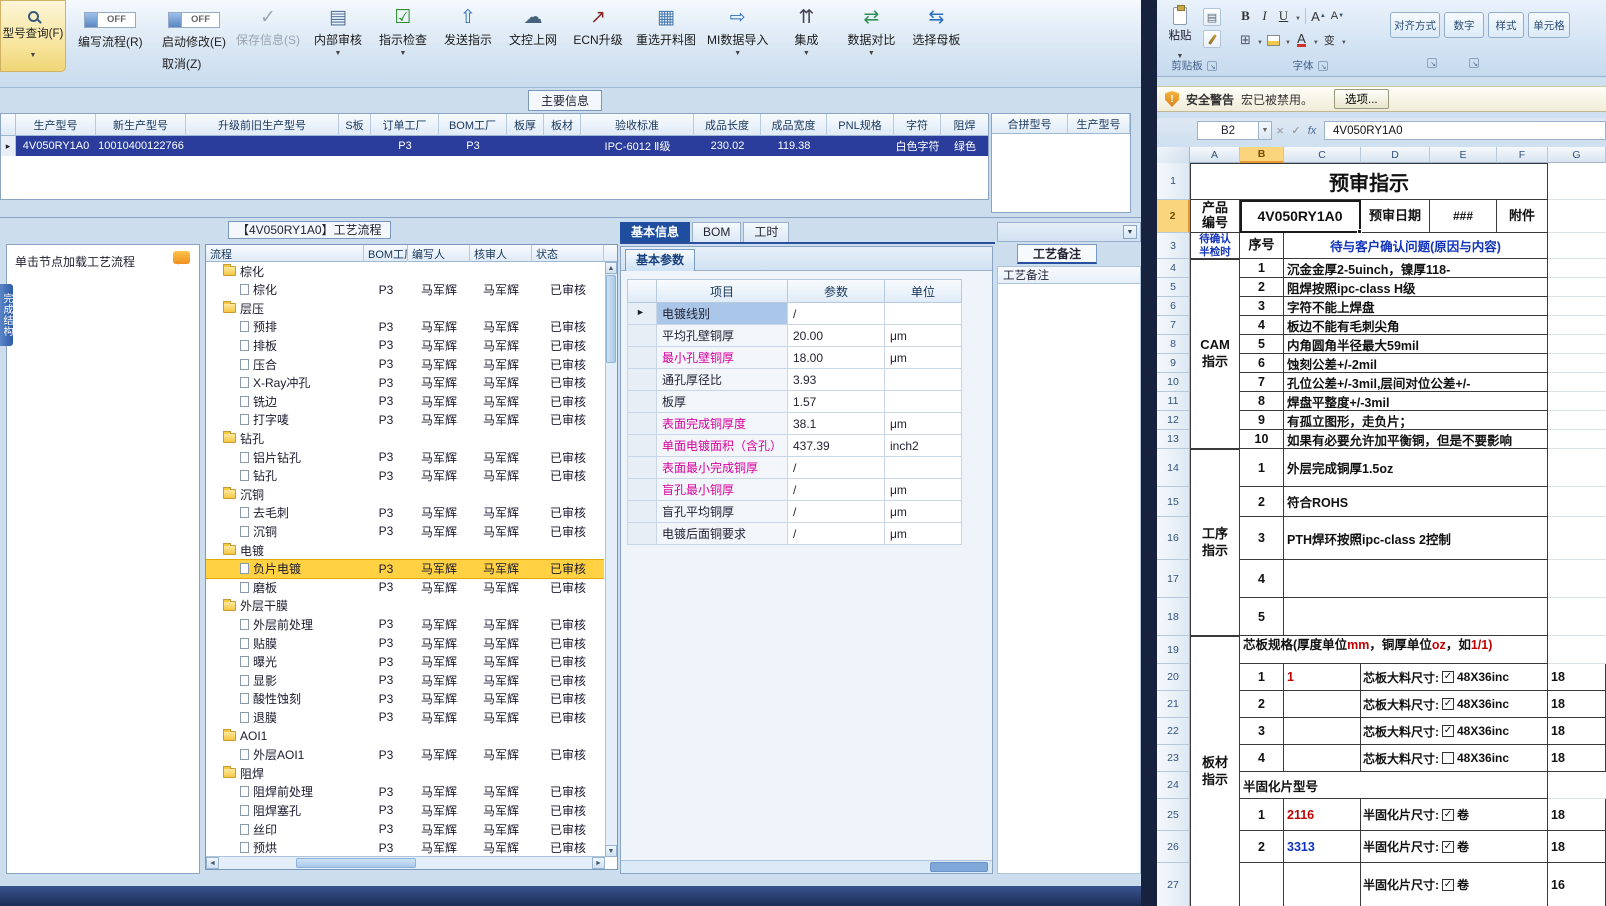 The image size is (1606, 906). I want to click on decrease-font-icon, so click(1337, 16).